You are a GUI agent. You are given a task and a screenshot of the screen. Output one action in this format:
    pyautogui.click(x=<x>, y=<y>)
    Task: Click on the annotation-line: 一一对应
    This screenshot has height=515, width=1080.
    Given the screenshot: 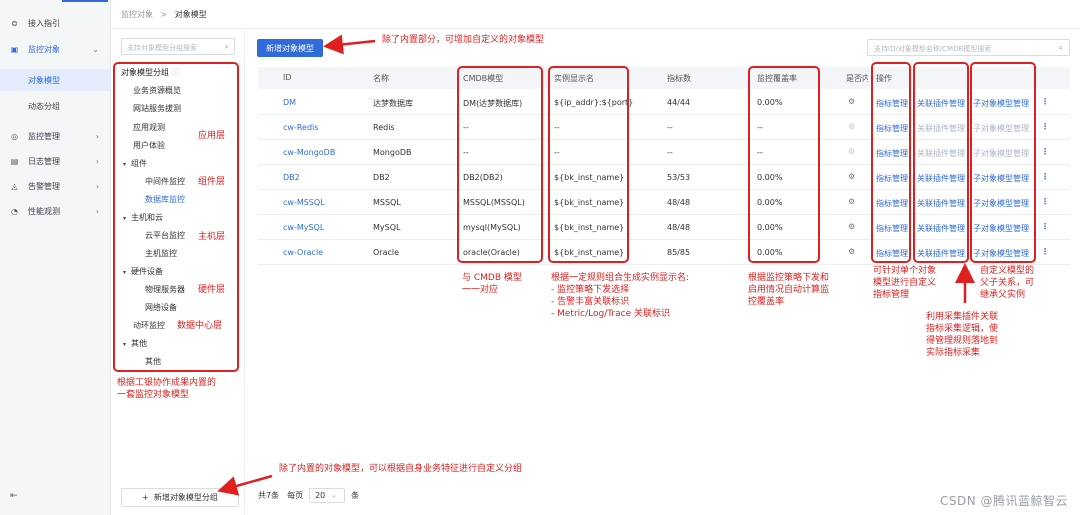 What is the action you would take?
    pyautogui.click(x=480, y=290)
    